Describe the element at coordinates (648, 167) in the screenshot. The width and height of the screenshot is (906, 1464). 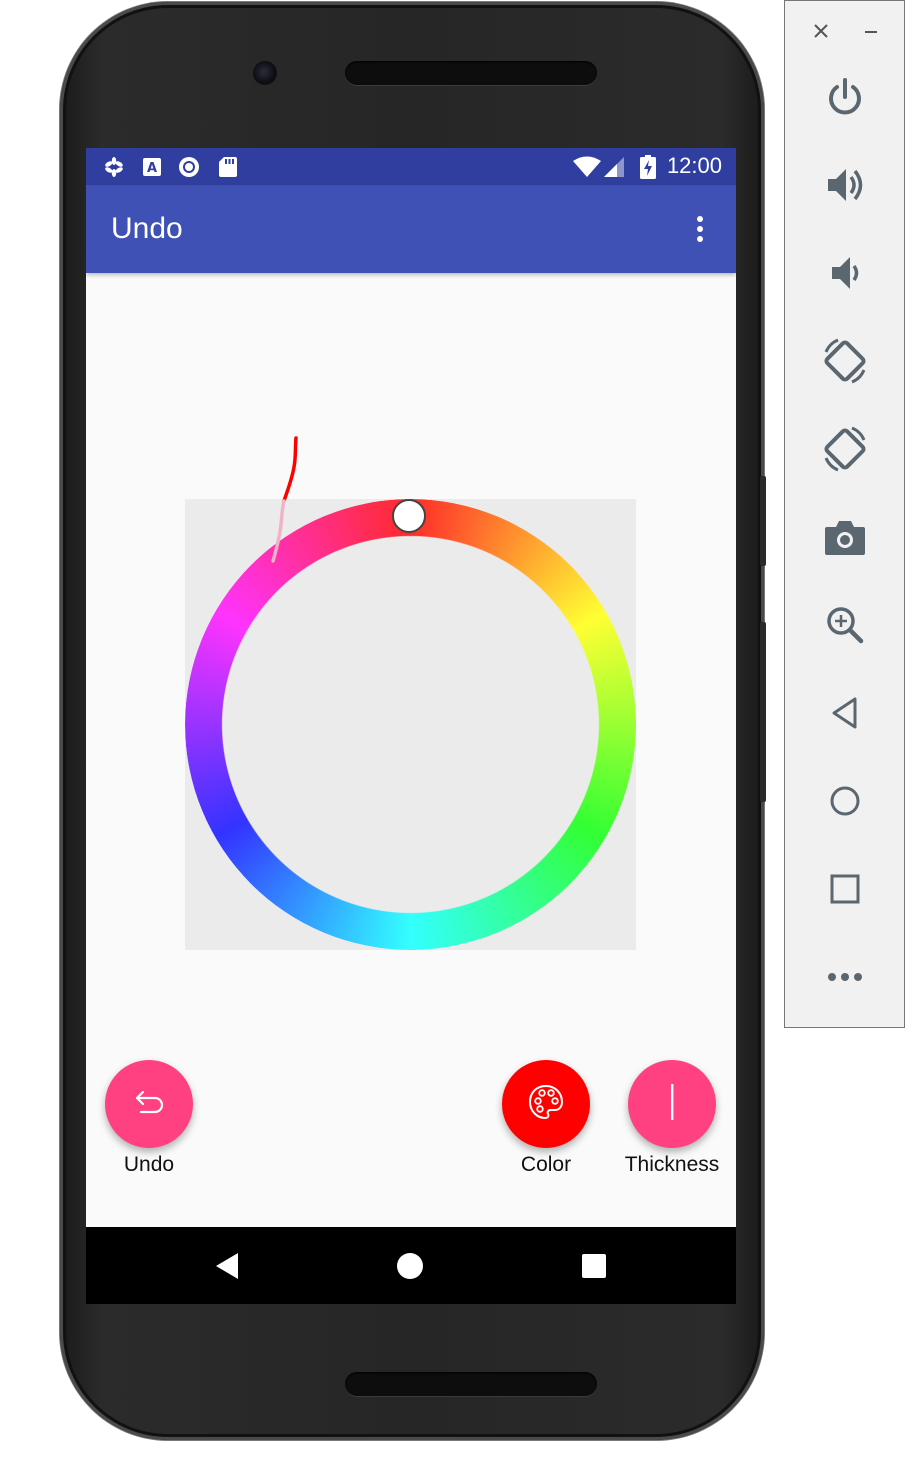
I see `battery-charging-icon` at that location.